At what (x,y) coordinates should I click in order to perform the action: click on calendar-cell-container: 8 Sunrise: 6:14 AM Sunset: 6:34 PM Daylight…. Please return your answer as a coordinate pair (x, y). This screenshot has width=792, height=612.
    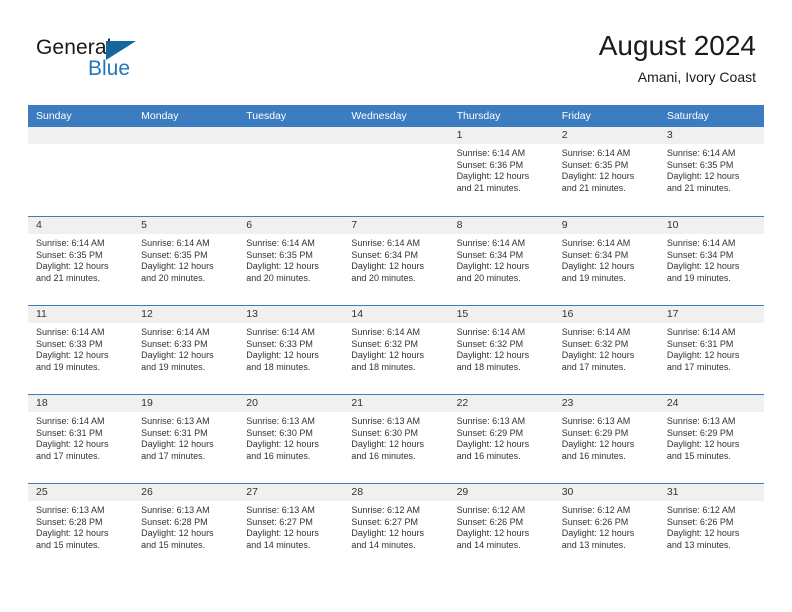
    Looking at the image, I should click on (501, 260).